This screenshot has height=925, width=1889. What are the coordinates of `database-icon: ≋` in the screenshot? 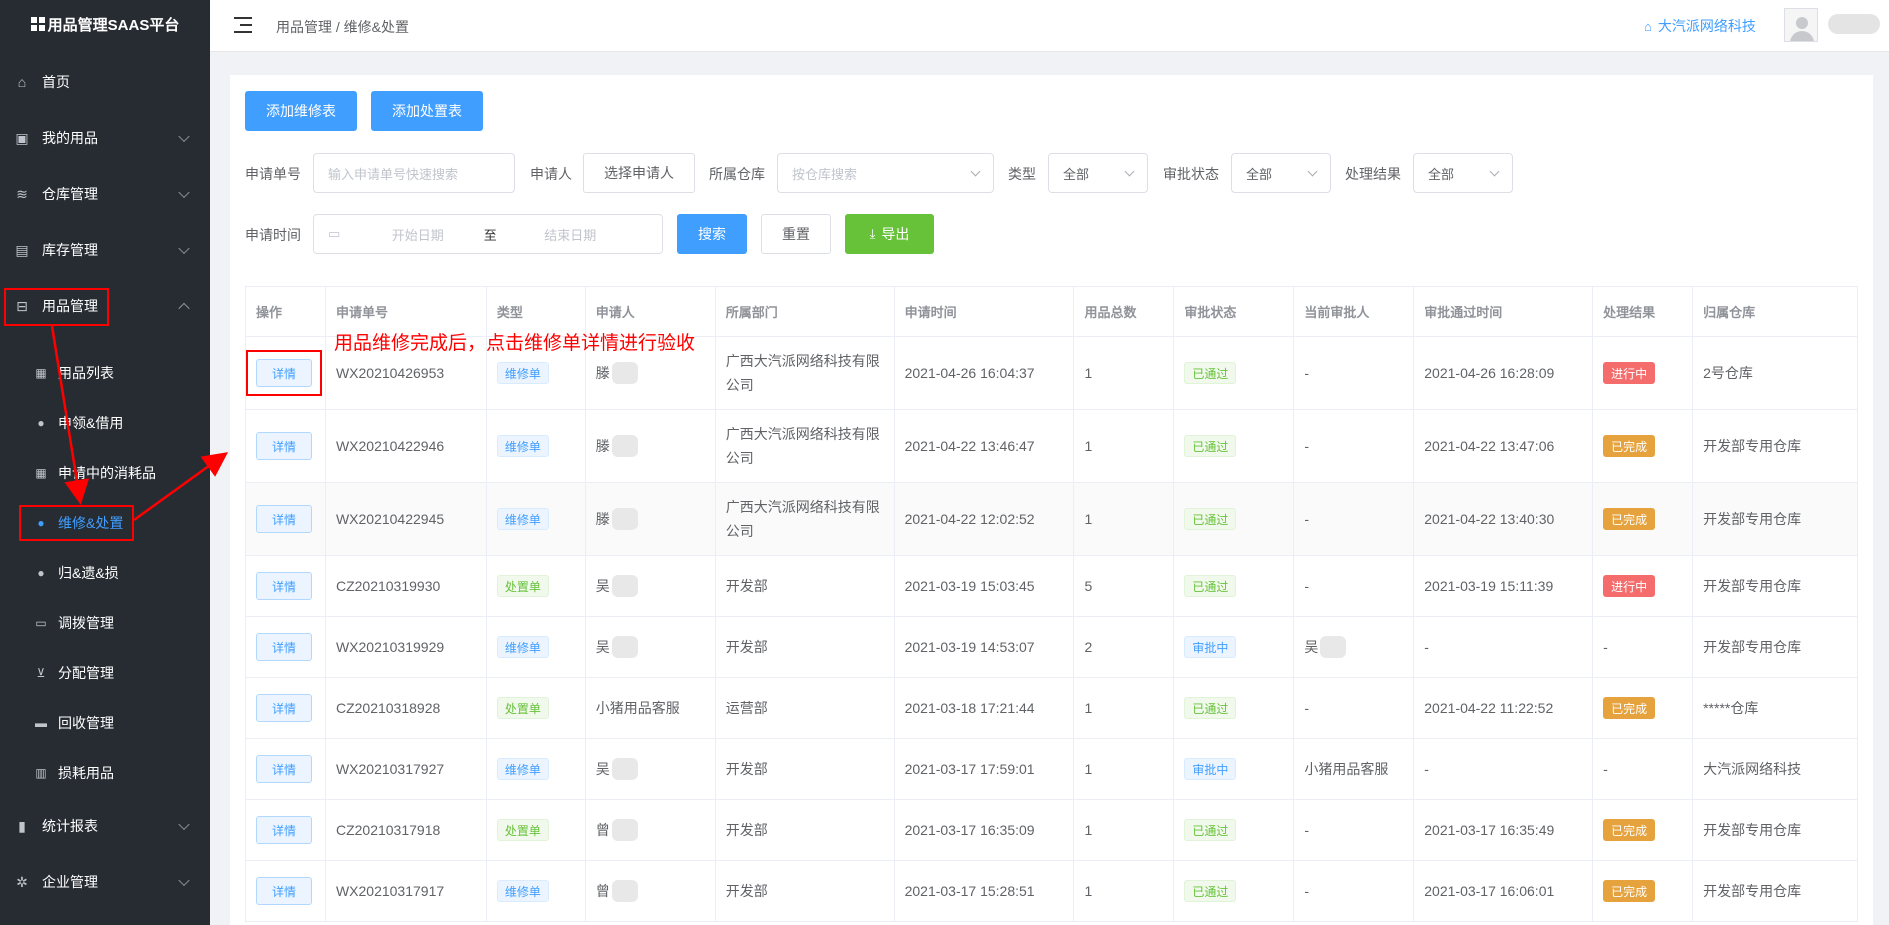 It's located at (22, 193).